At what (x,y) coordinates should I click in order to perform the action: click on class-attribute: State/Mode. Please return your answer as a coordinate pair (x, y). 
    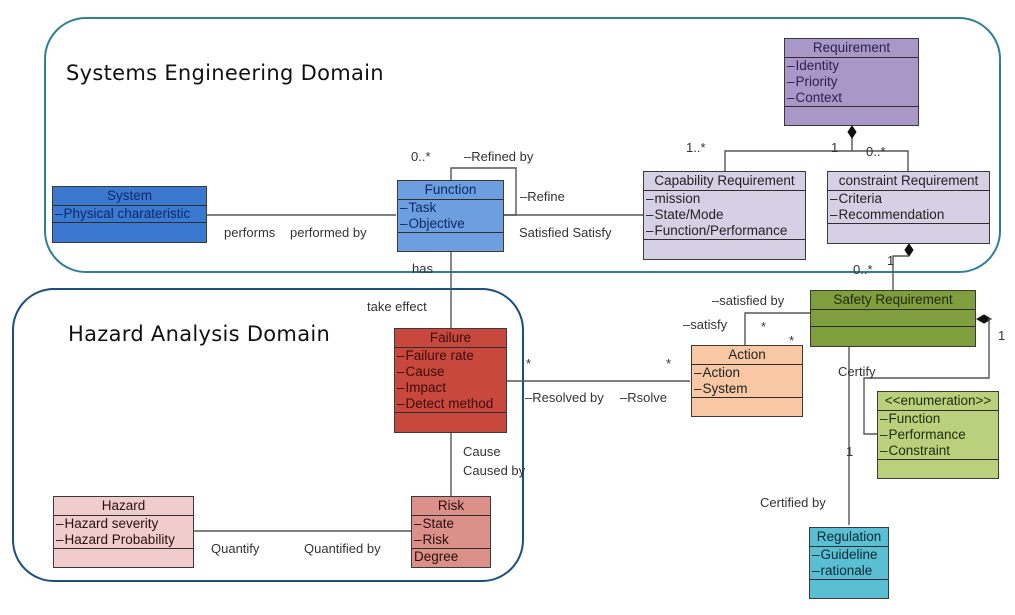
    Looking at the image, I should click on (725, 215).